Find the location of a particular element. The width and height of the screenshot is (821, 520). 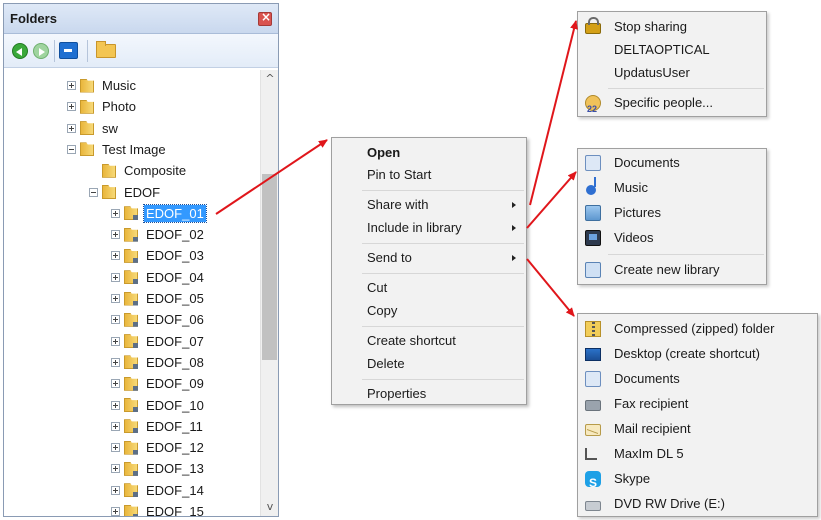

tree-item: Music is located at coordinates (102, 85).